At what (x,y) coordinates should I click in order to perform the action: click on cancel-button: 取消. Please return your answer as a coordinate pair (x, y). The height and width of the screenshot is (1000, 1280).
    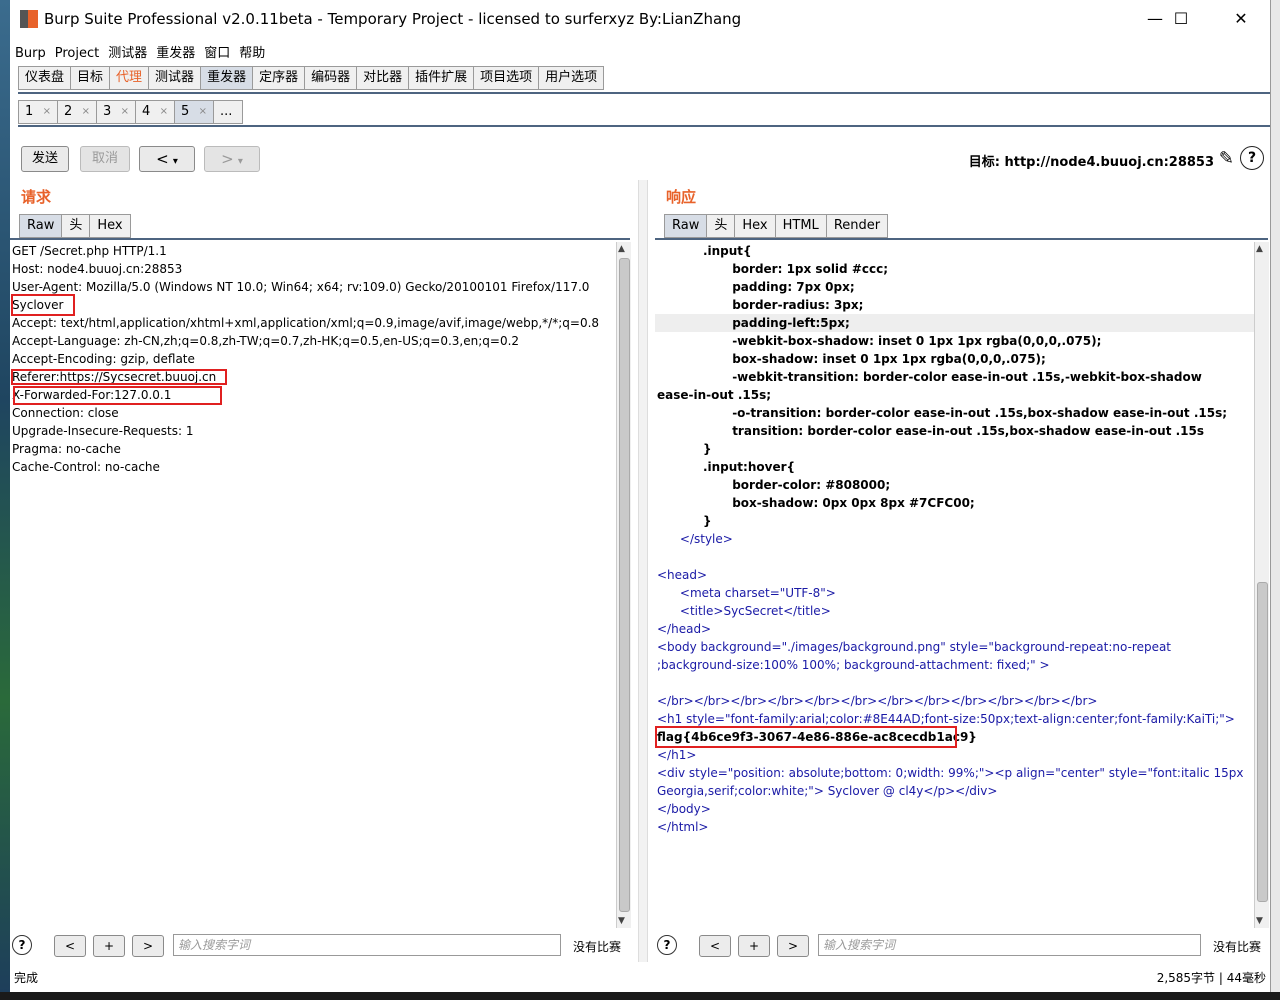
    Looking at the image, I should click on (105, 159).